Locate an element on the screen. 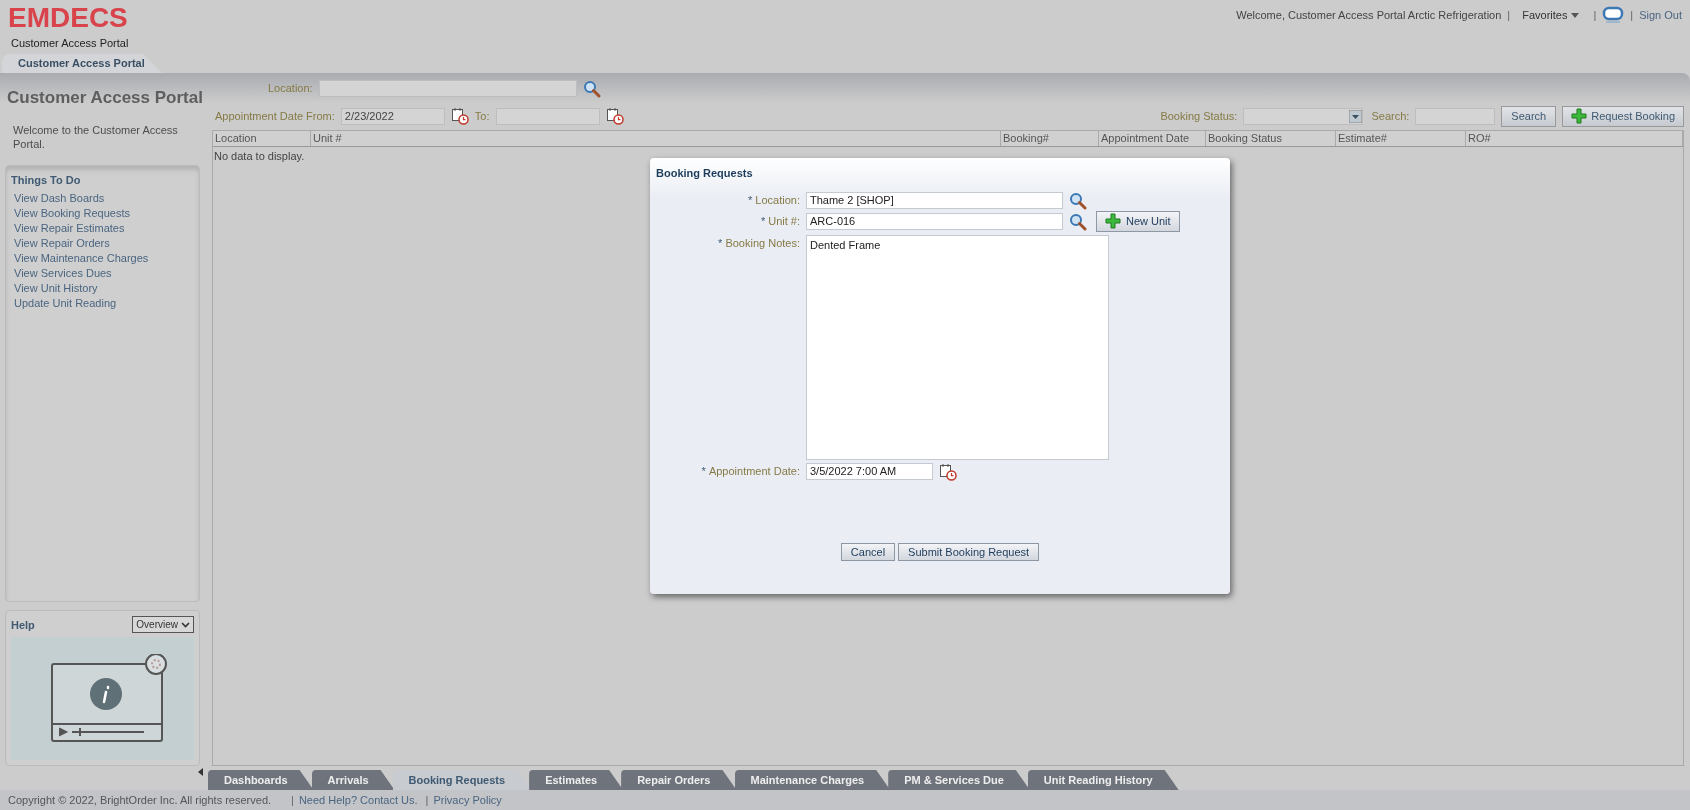 The width and height of the screenshot is (1690, 810). favorites-menu: Favorites is located at coordinates (1551, 15).